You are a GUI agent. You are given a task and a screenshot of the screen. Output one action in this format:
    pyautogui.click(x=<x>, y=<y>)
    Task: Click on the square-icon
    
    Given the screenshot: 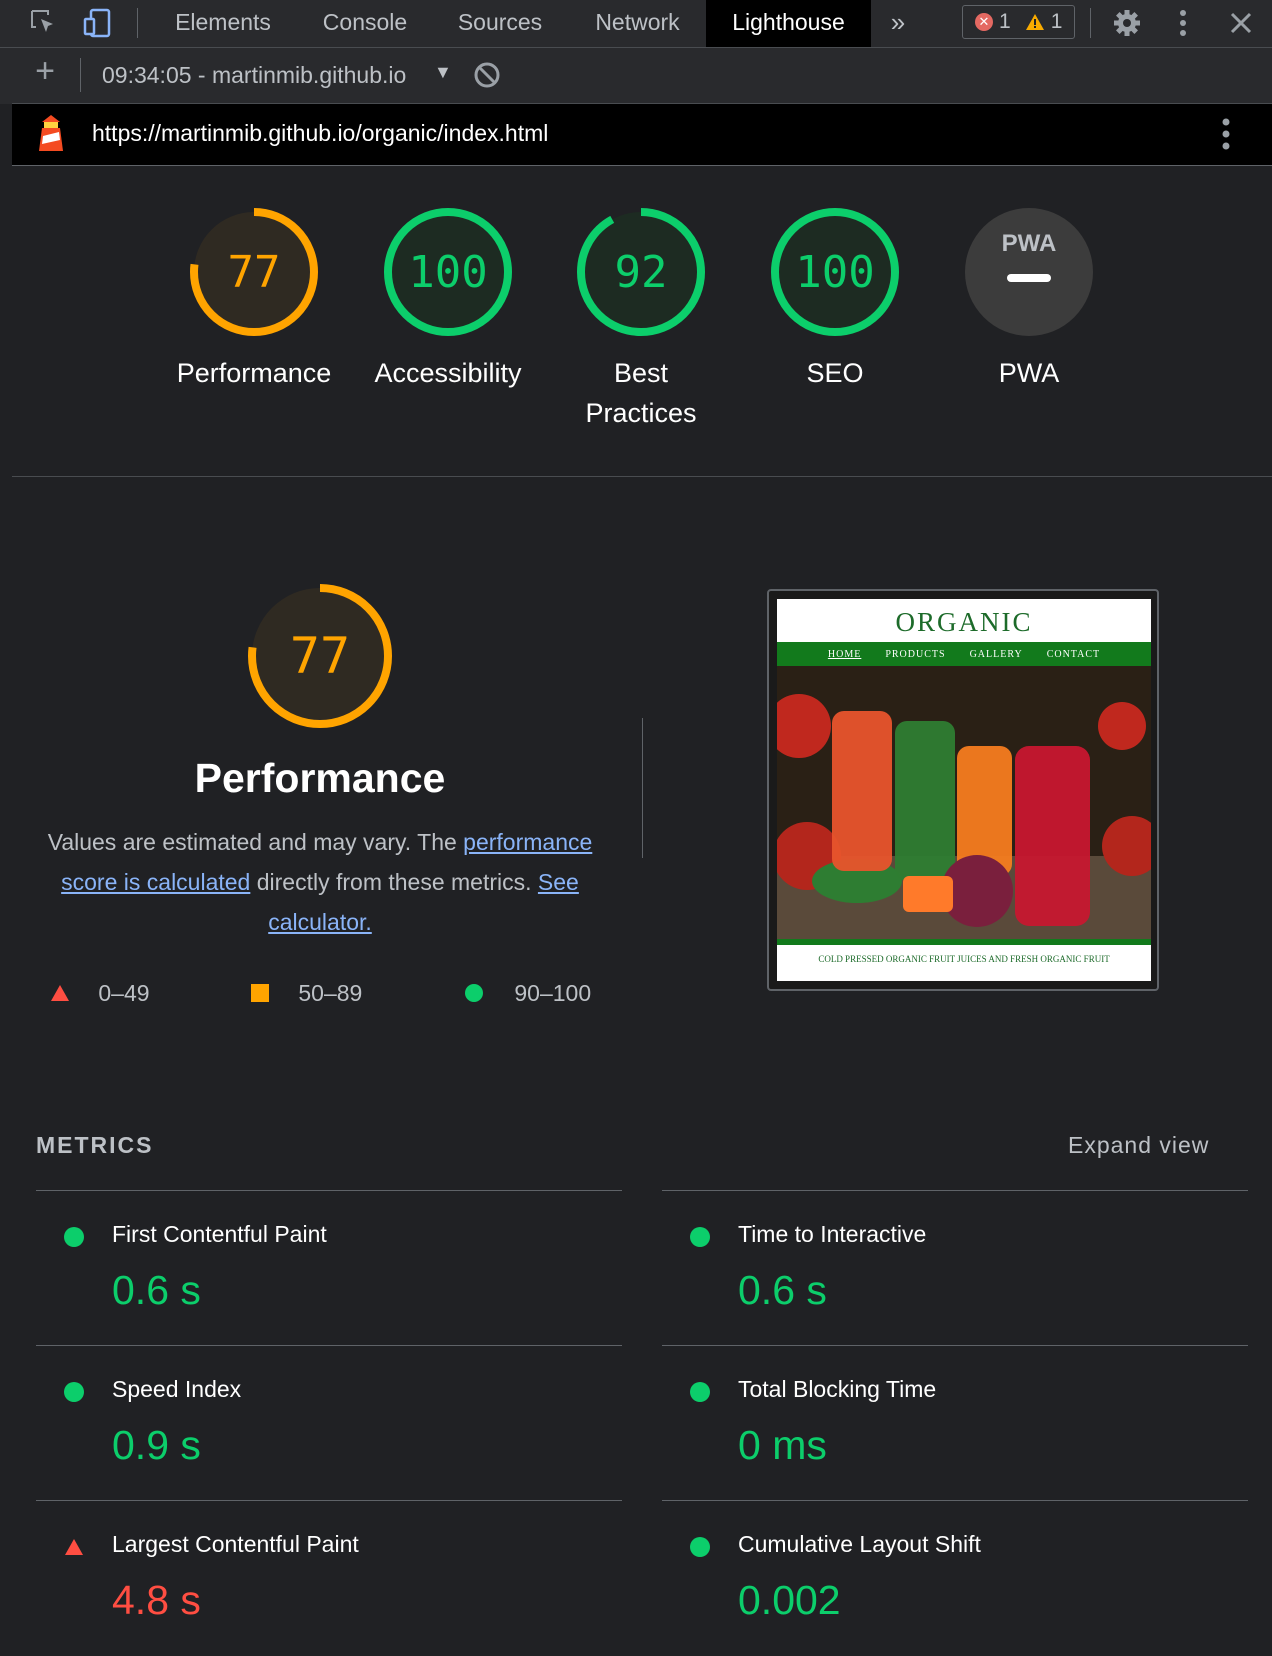 What is the action you would take?
    pyautogui.click(x=260, y=993)
    